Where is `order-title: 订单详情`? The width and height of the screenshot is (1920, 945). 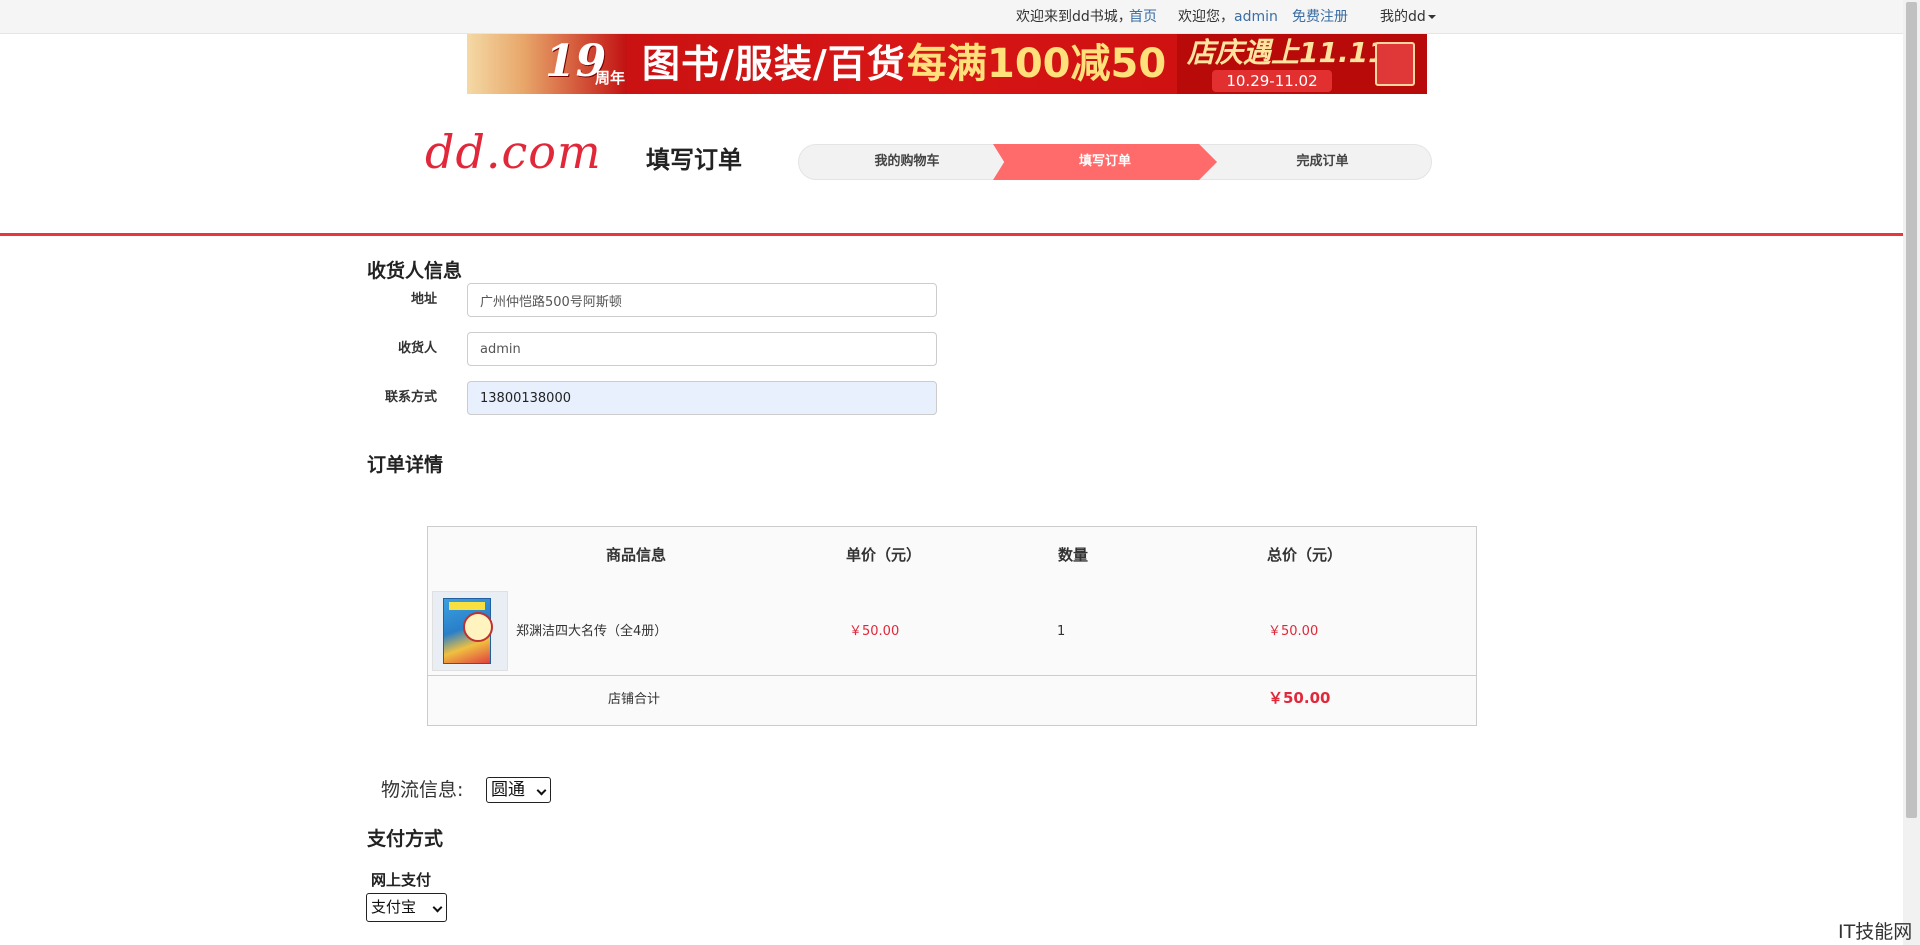 order-title: 订单详情 is located at coordinates (405, 465).